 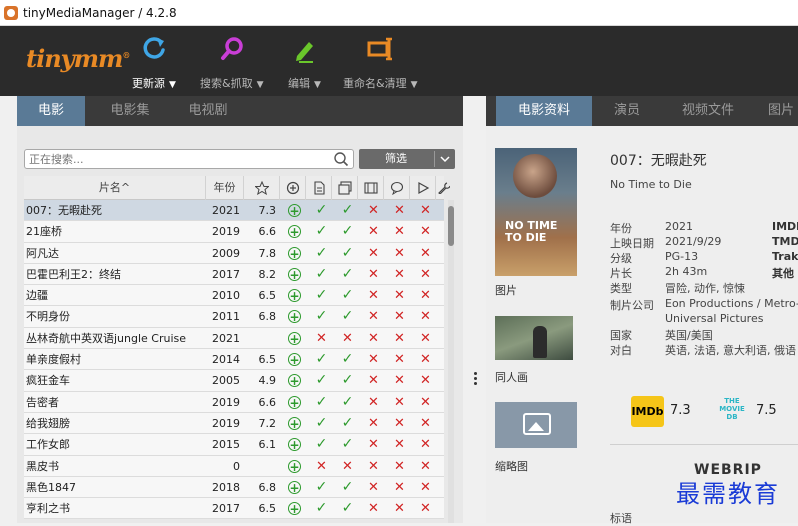 What do you see at coordinates (234, 402) in the screenshot?
I see `table-row: 告密者 2019 6.6 + ✓ ✓ ✕ ✕ ✕` at bounding box center [234, 402].